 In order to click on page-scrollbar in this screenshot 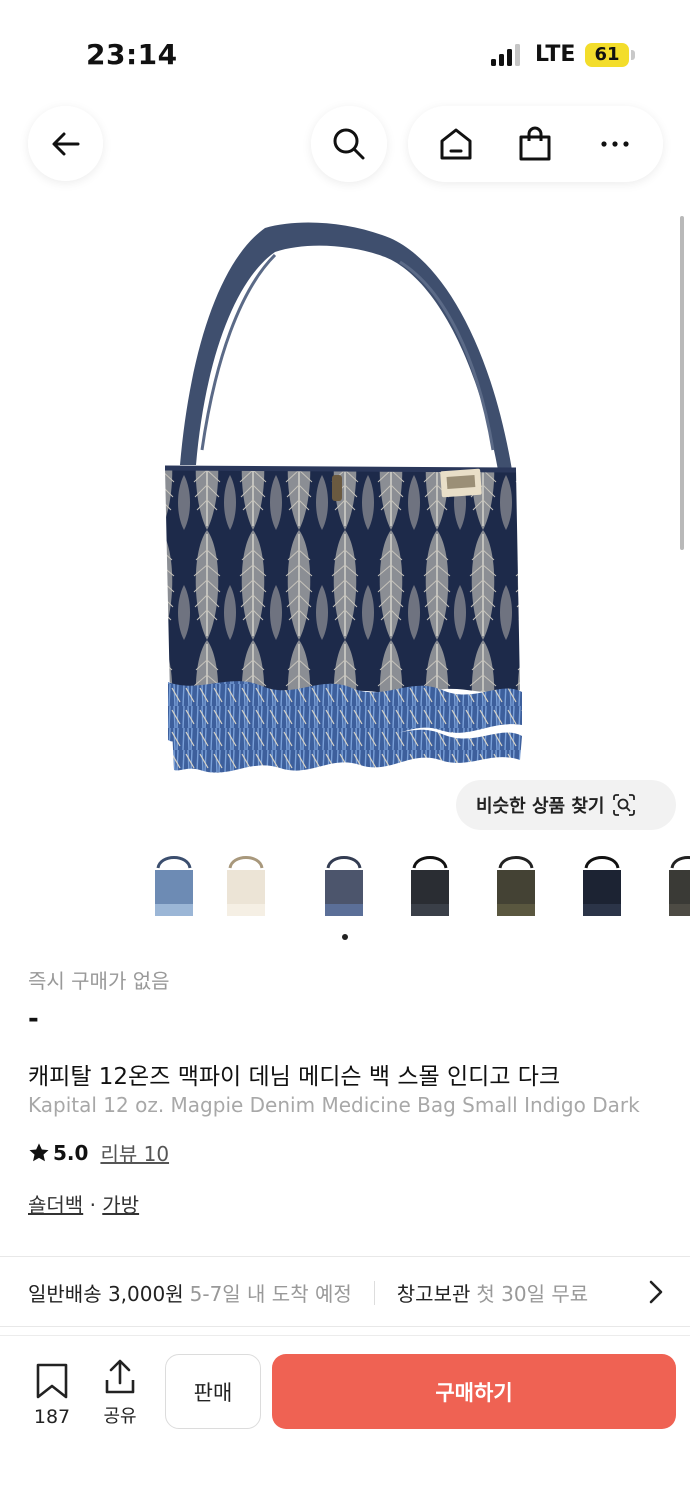, I will do `click(682, 383)`.